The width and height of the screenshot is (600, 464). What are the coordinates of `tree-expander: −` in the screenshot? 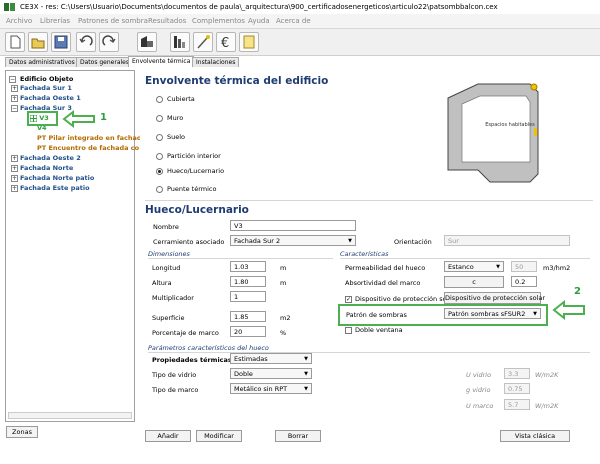 It's located at (14, 108).